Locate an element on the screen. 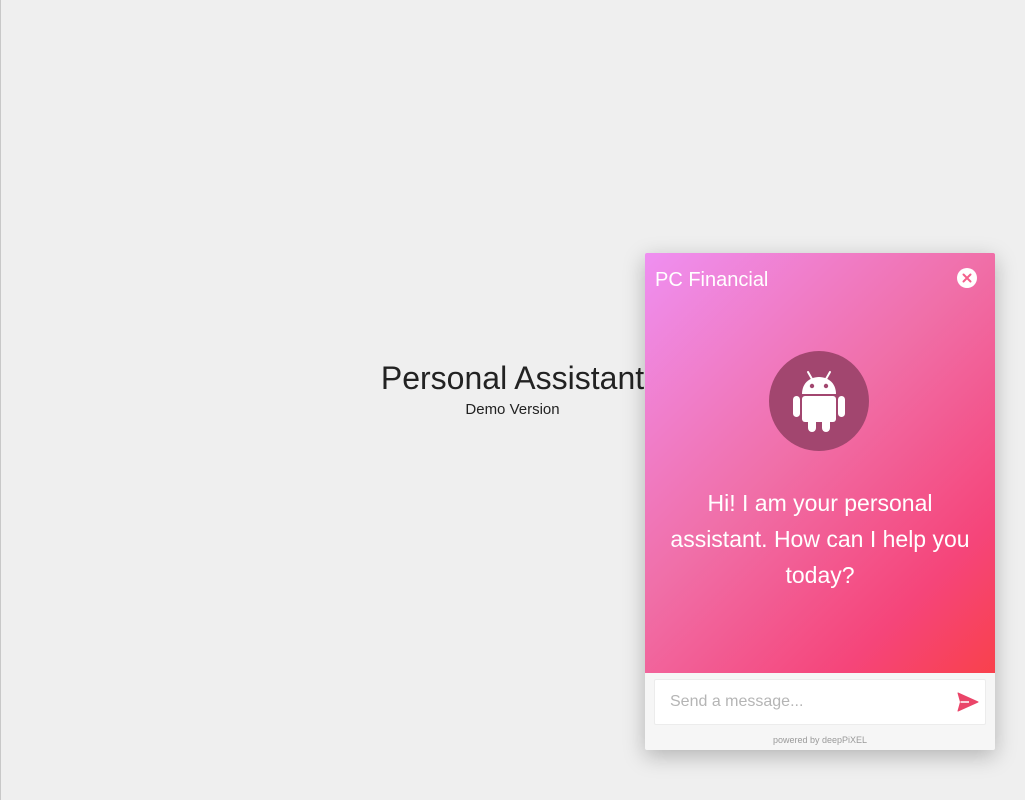  bot-avatar is located at coordinates (819, 401).